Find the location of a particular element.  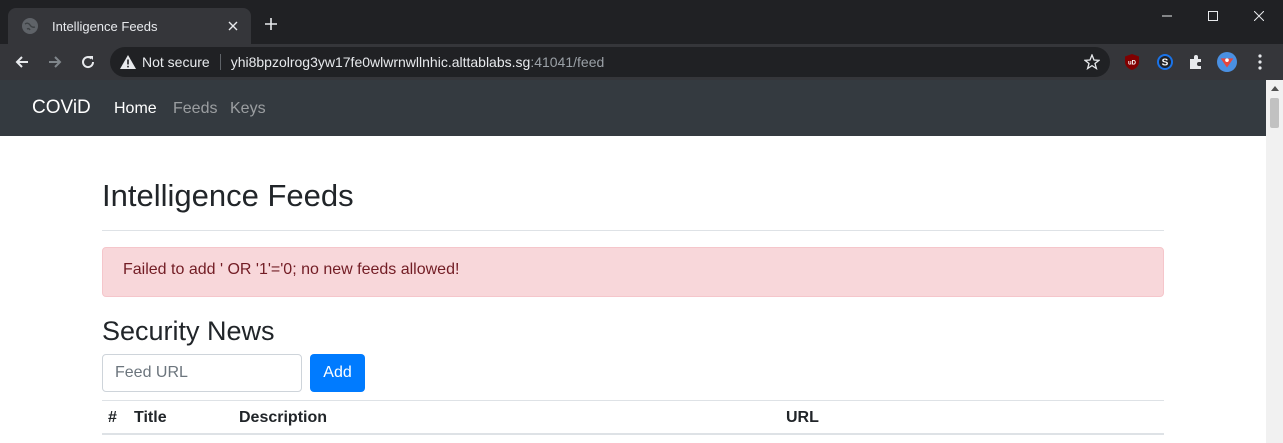

title-divider is located at coordinates (633, 230).